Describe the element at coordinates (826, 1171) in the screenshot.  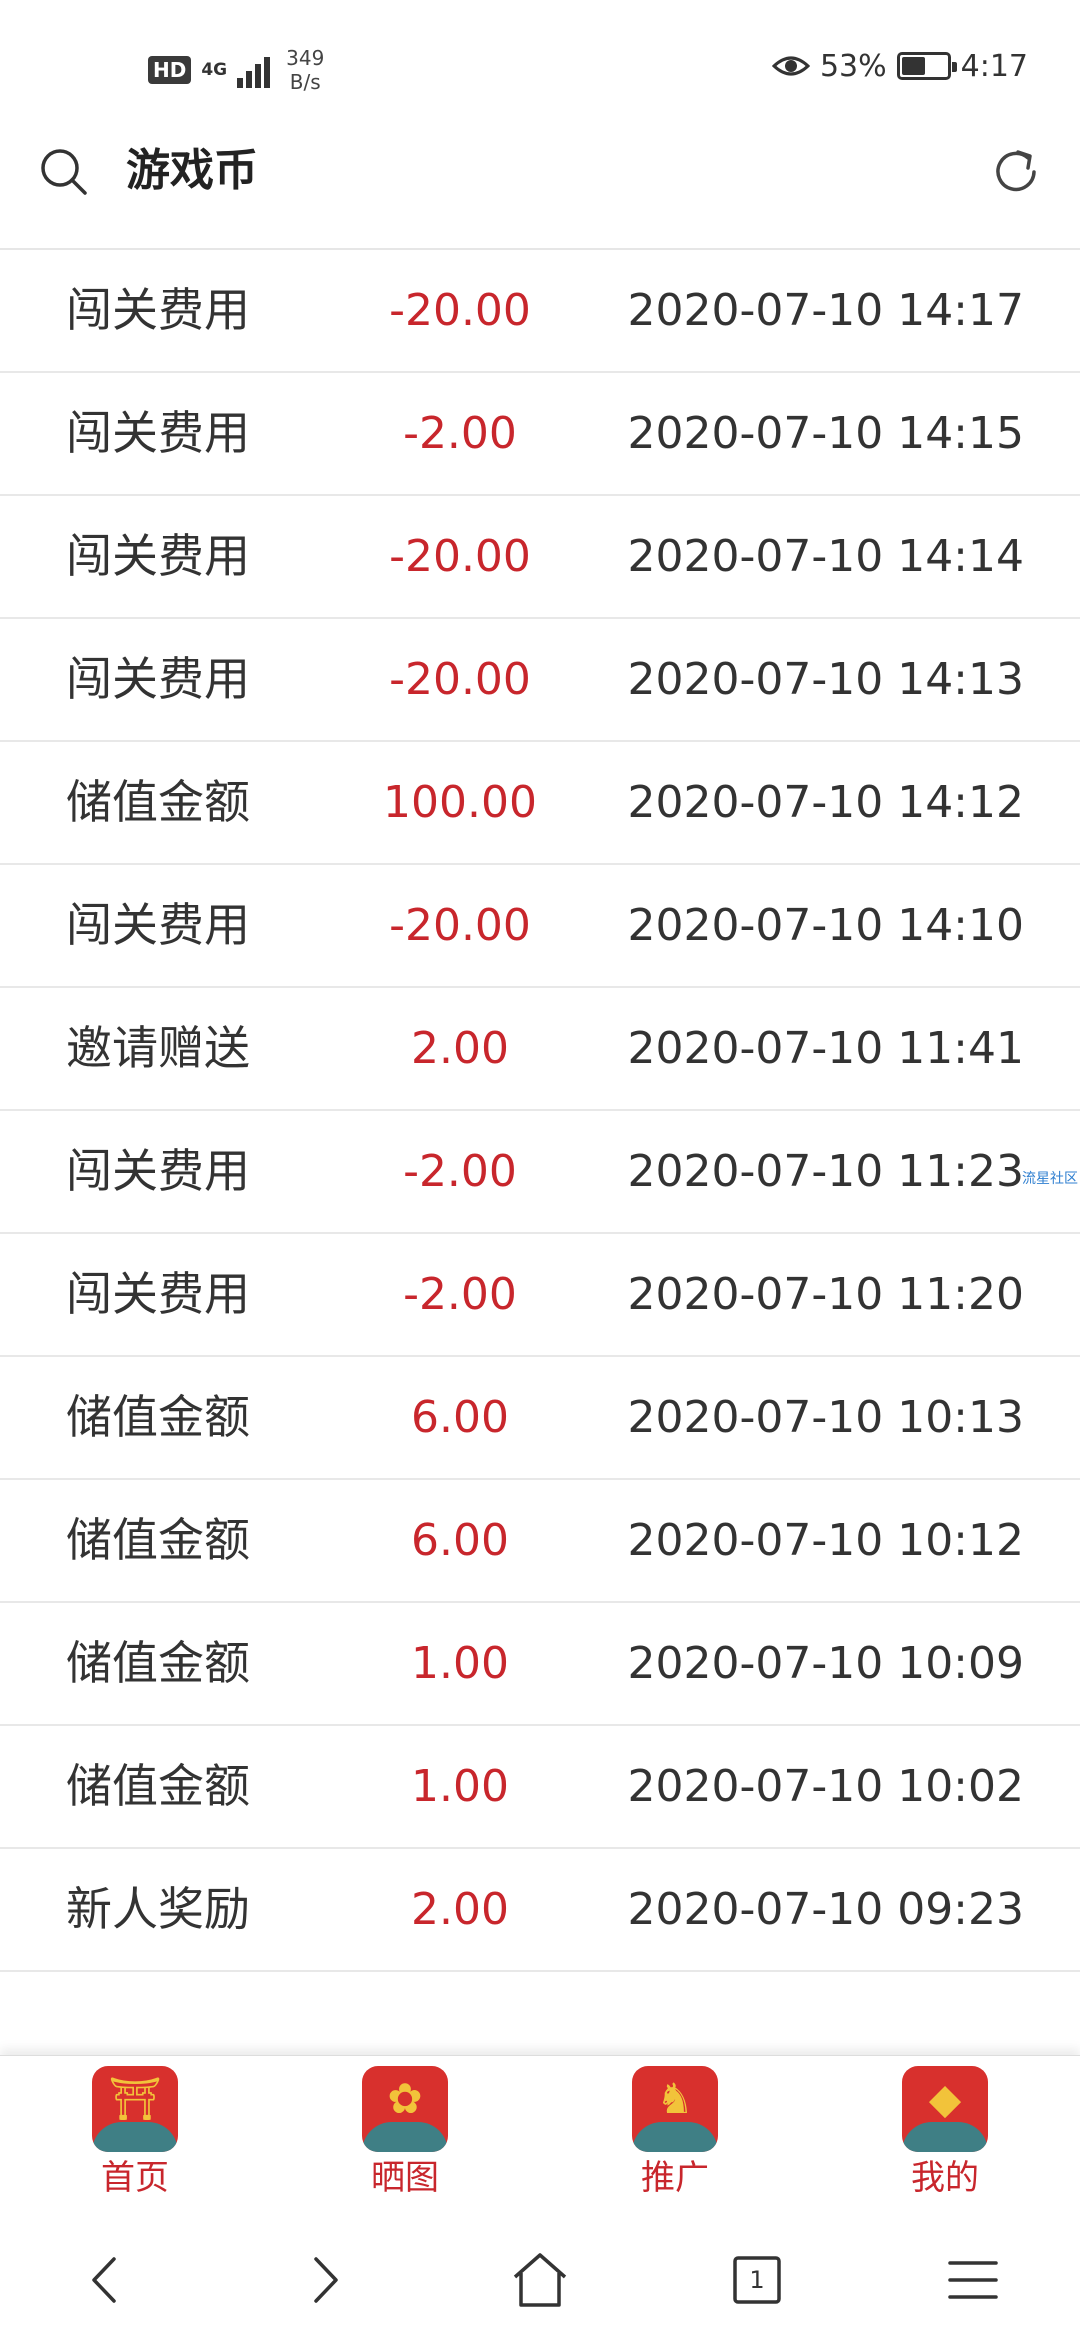
I see `transaction-time: 2020-07-10 11:23` at that location.